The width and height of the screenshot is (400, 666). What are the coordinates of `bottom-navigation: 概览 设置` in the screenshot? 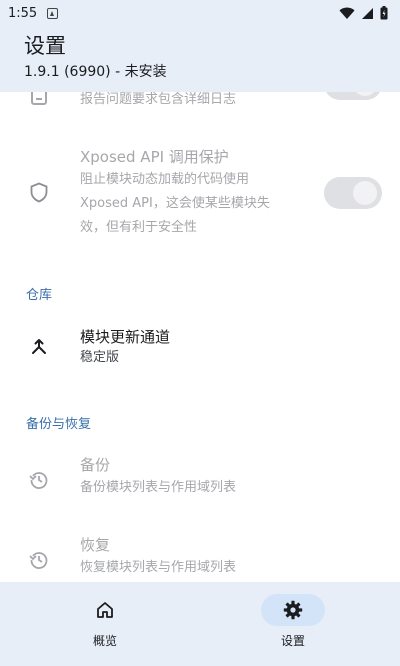 It's located at (200, 624).